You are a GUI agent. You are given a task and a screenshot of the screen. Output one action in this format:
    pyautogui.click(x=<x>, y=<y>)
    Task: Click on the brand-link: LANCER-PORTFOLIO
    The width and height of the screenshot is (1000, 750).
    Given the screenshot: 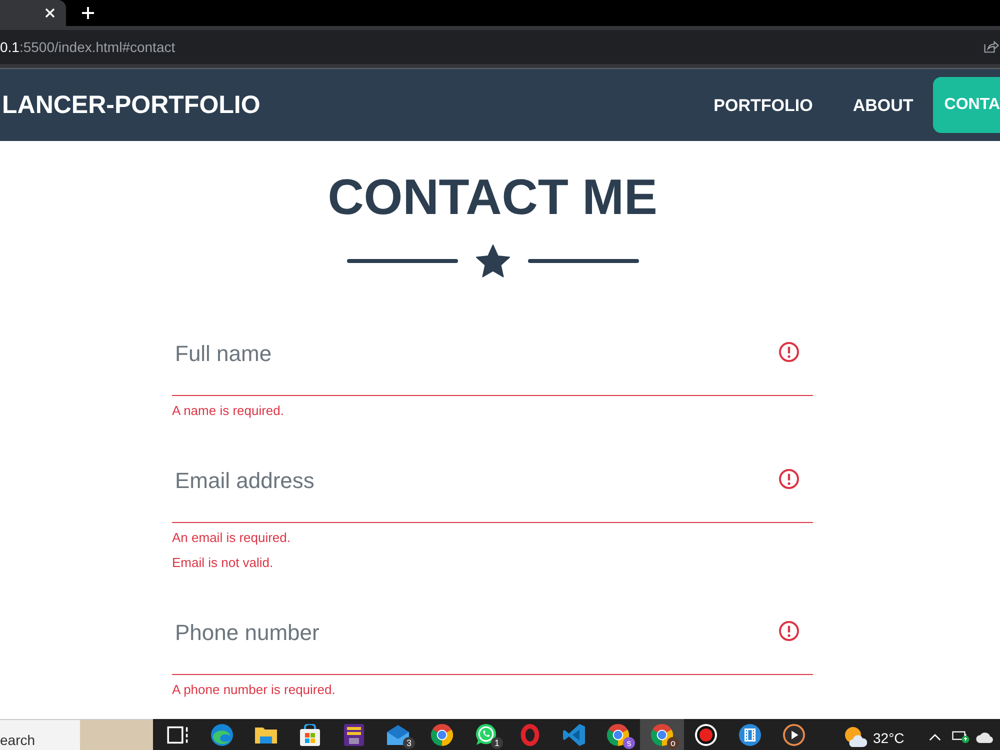 What is the action you would take?
    pyautogui.click(x=130, y=105)
    